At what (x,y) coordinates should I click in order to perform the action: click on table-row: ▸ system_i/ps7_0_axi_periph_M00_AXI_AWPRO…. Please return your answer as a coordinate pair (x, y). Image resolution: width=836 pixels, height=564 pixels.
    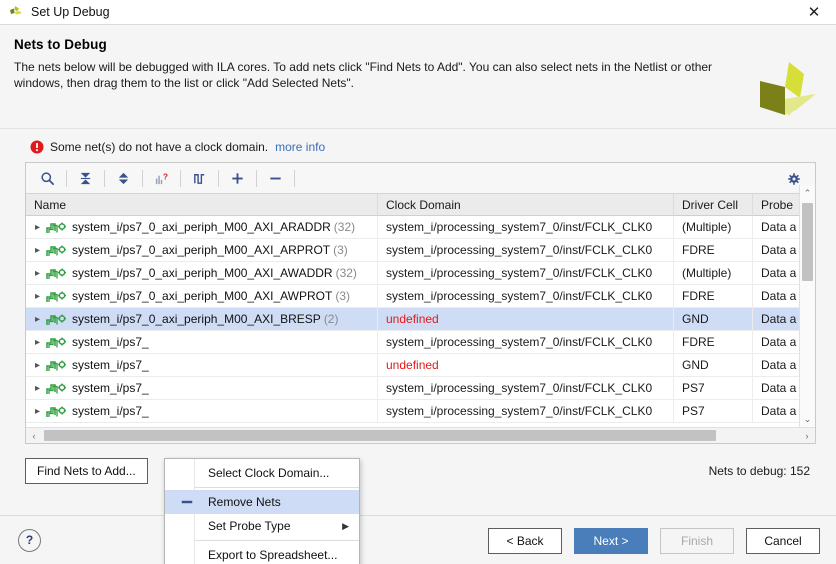
    Looking at the image, I should click on (420, 296).